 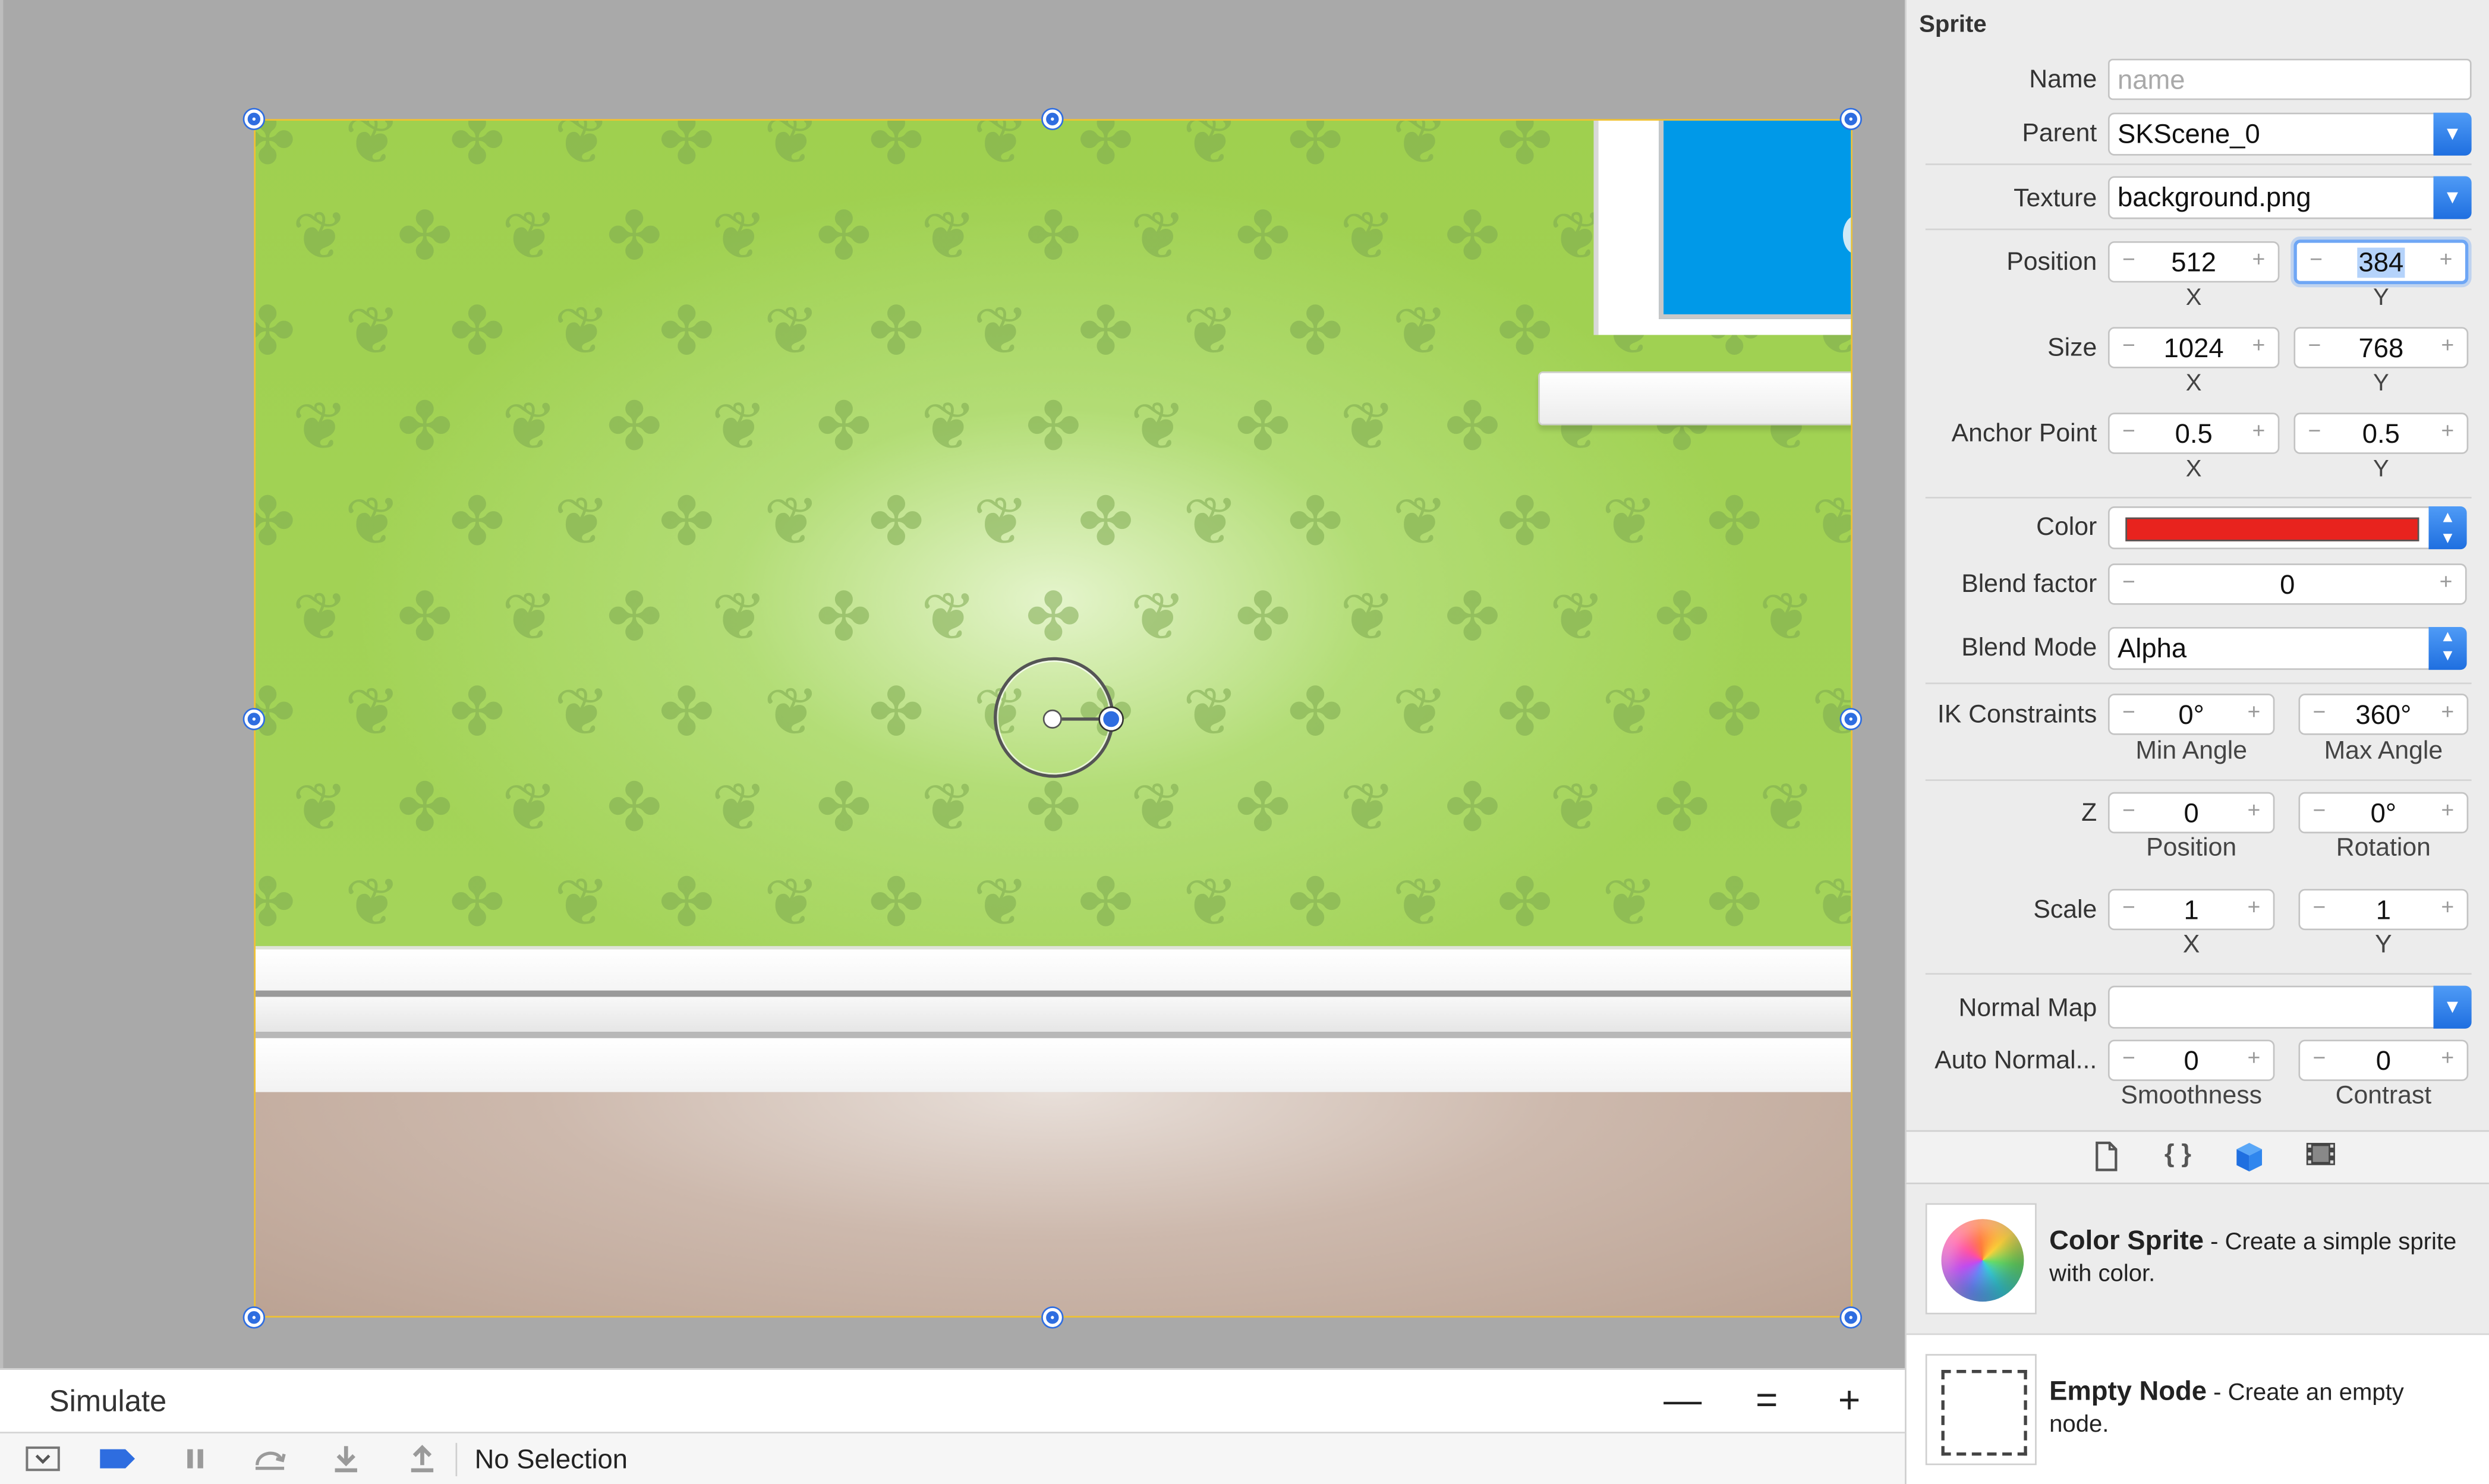 What do you see at coordinates (422, 1459) in the screenshot?
I see `step-out-icon` at bounding box center [422, 1459].